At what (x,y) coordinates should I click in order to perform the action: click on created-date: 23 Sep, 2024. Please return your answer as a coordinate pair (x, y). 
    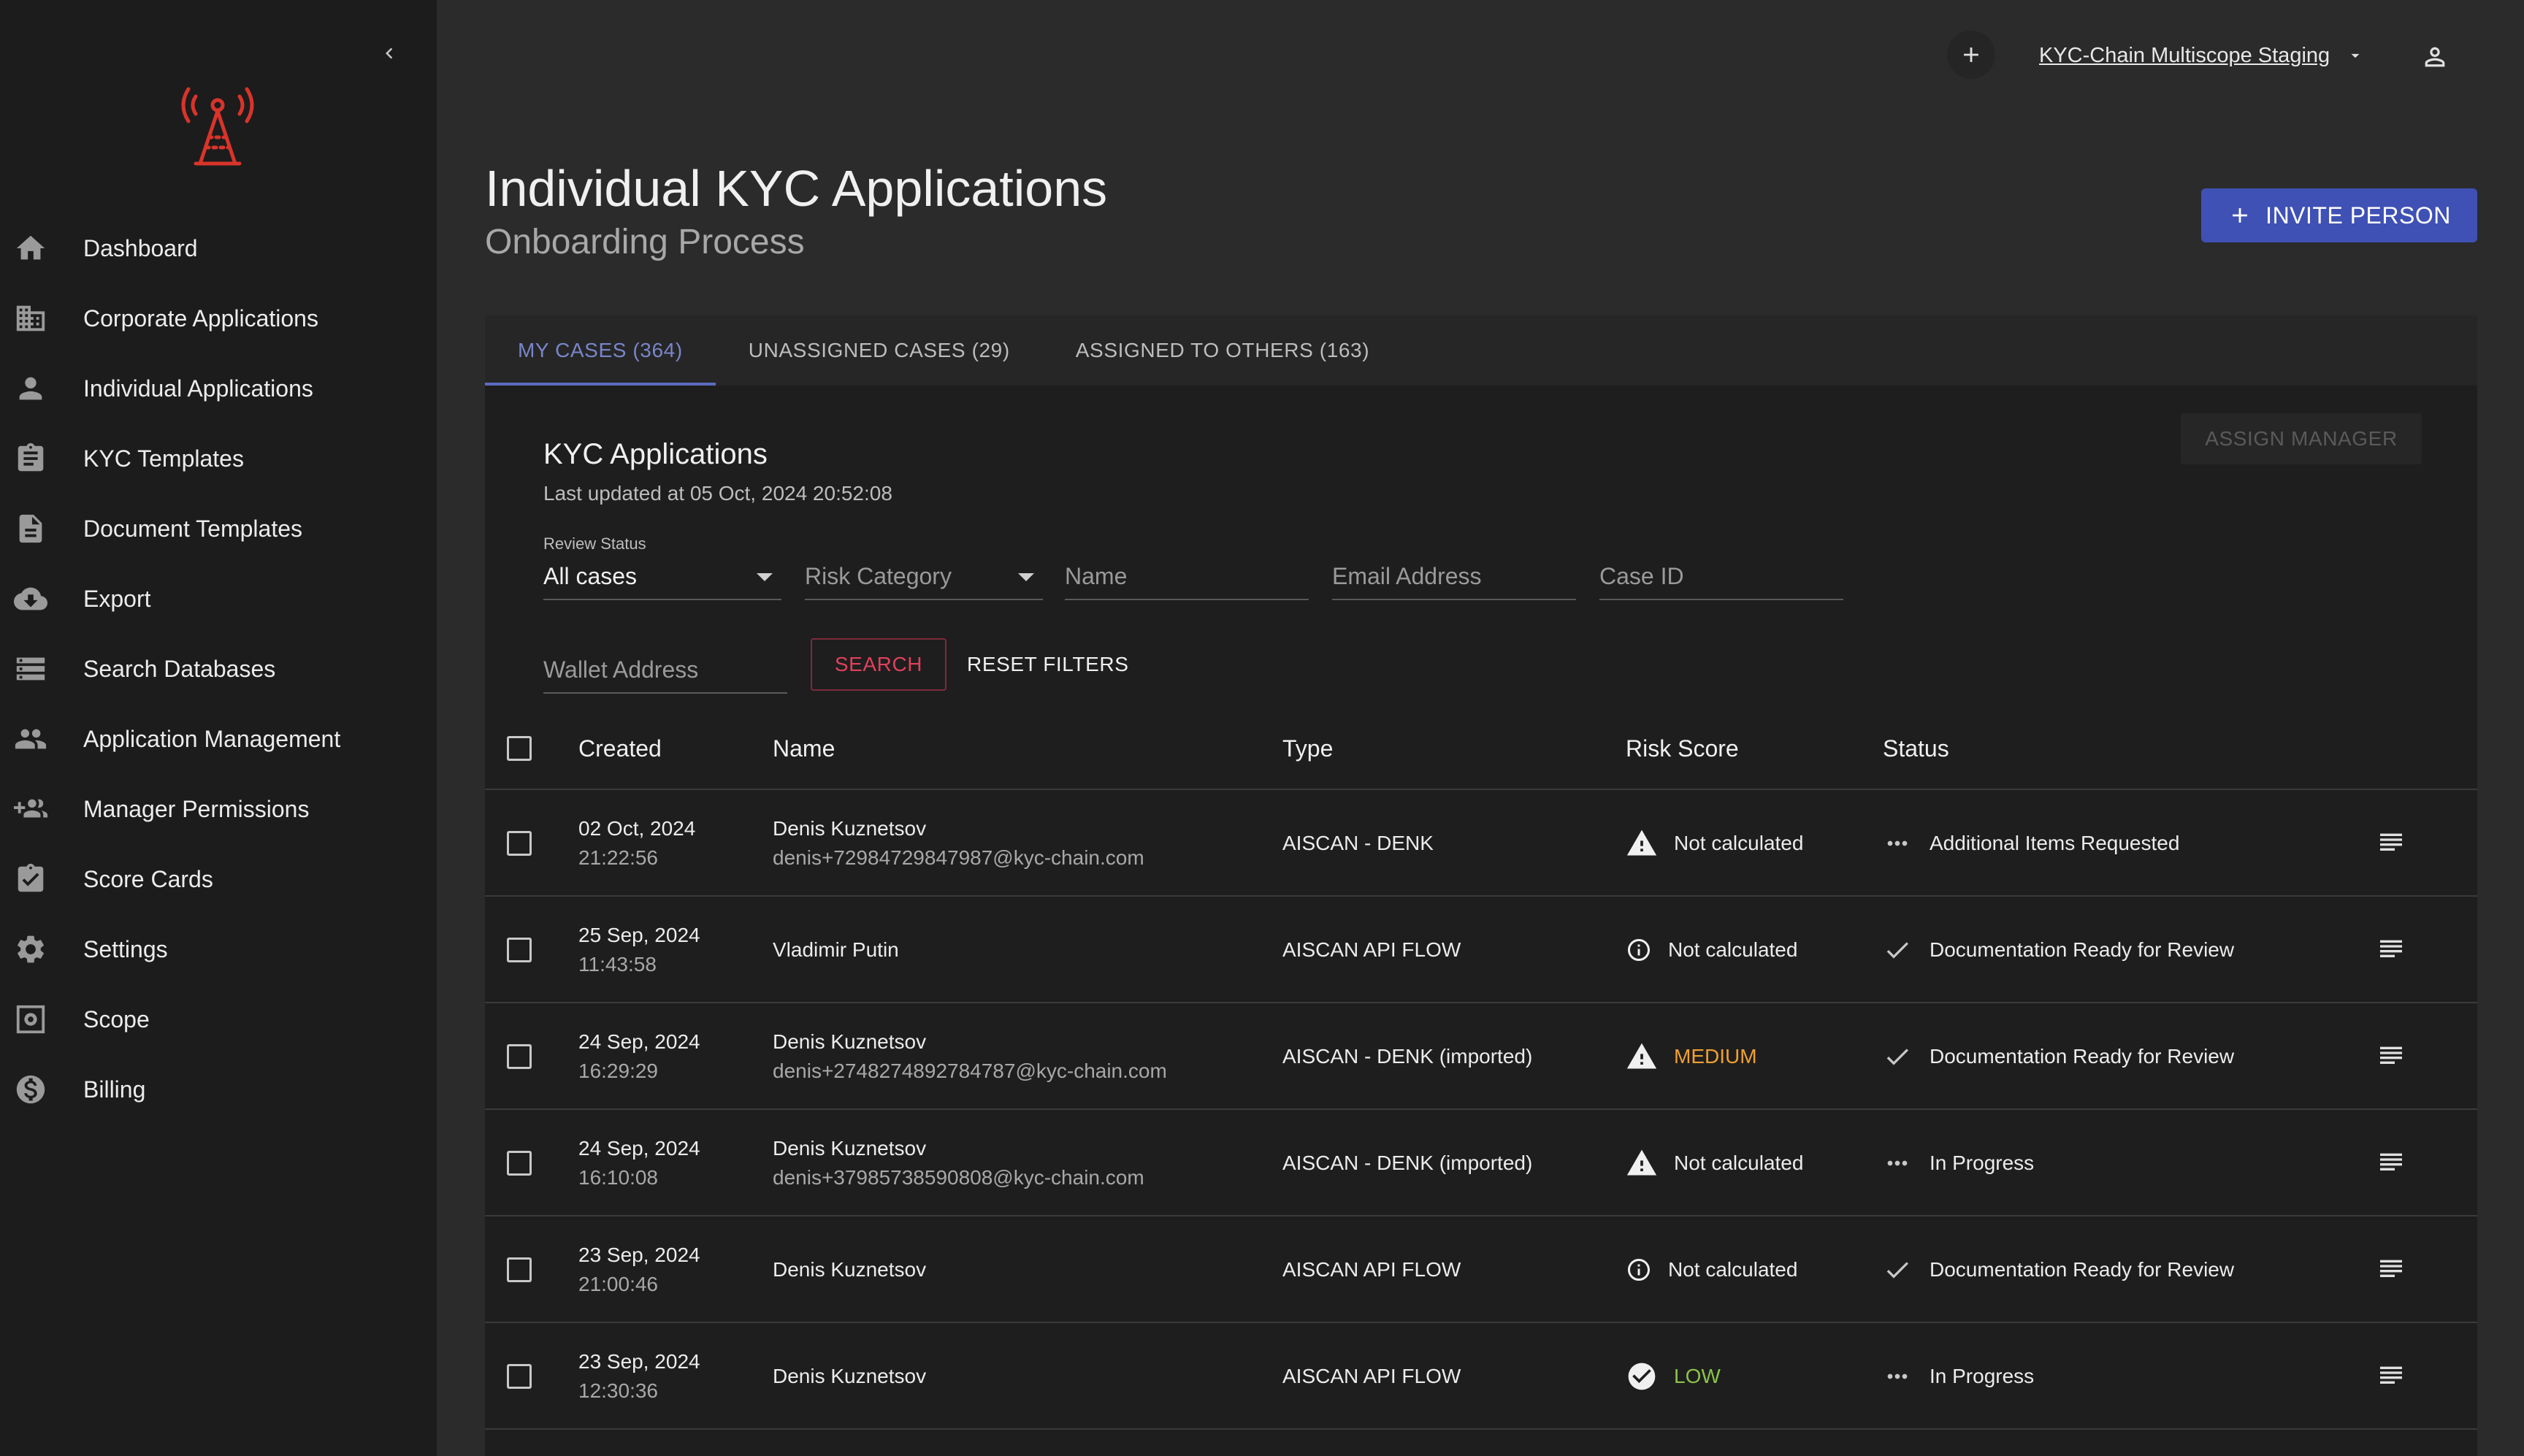
    Looking at the image, I should click on (639, 1255).